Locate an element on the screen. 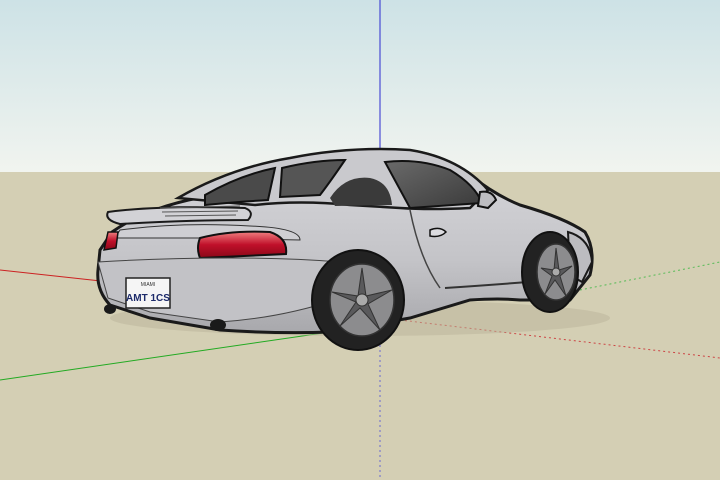  front-wheel is located at coordinates (550, 272).